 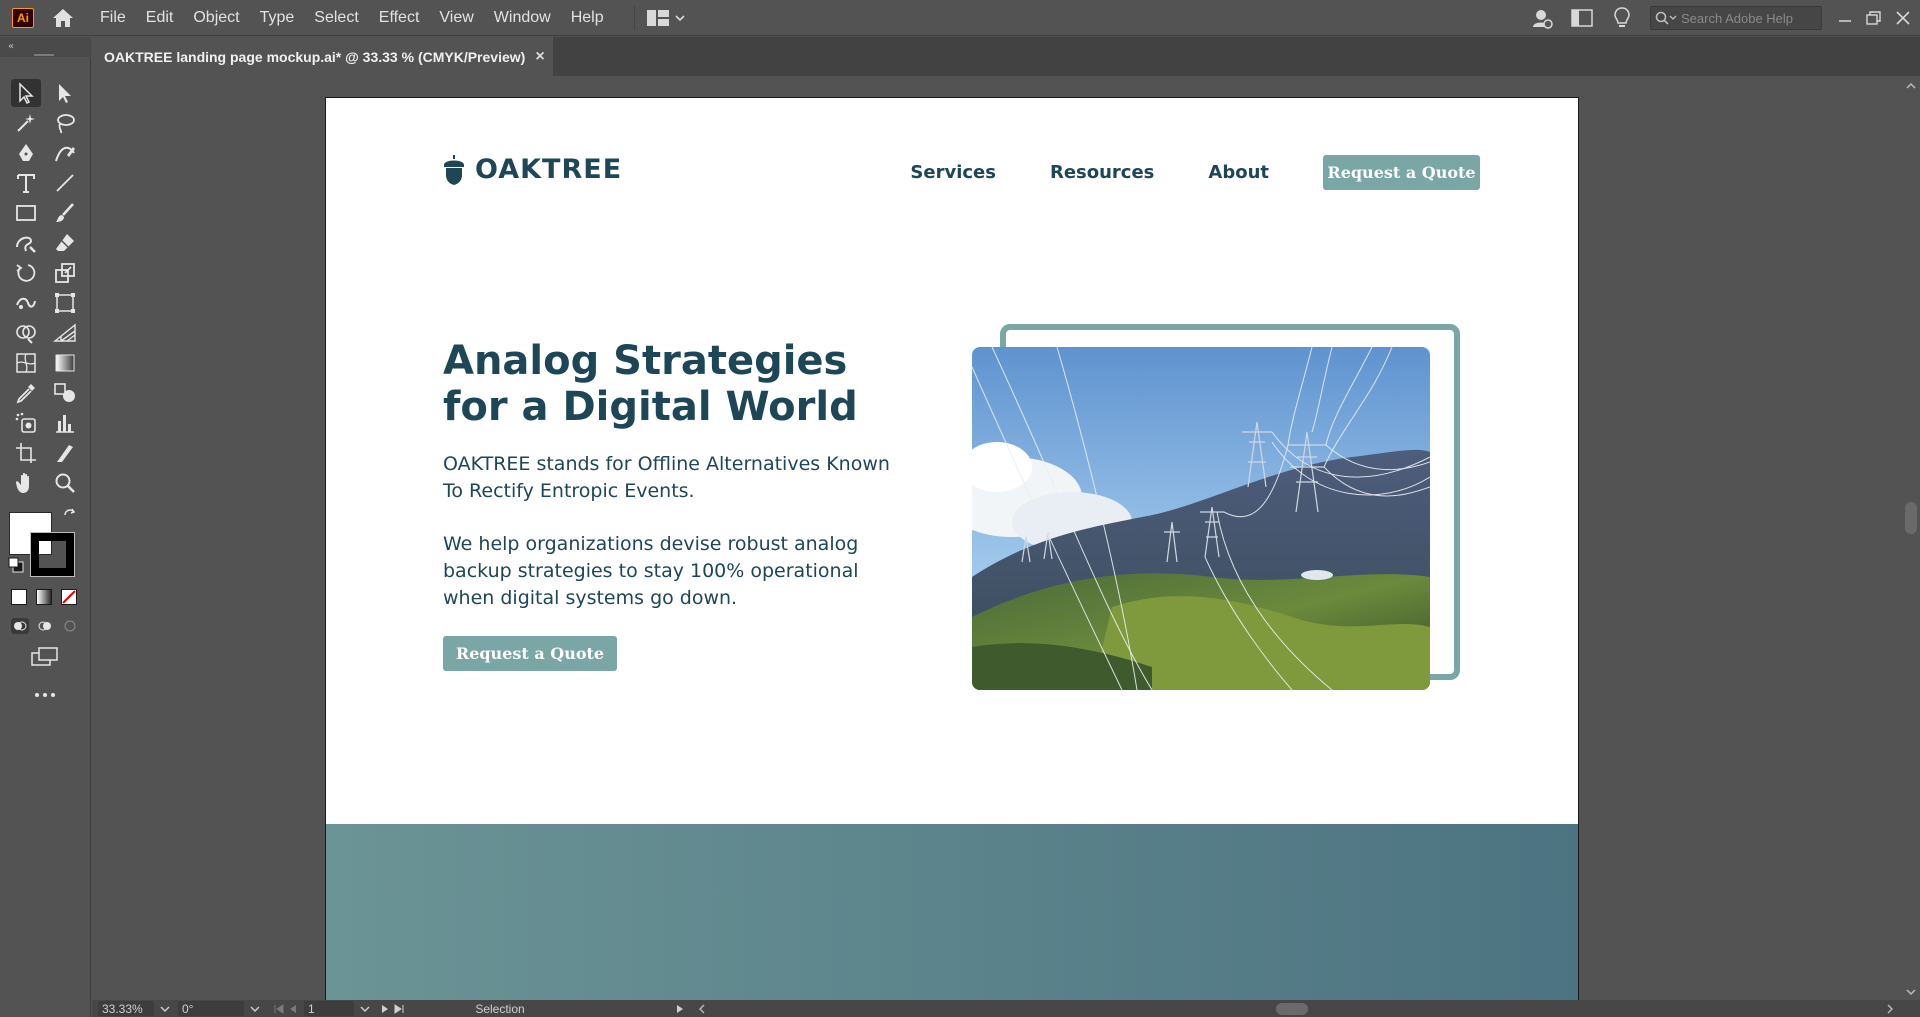 What do you see at coordinates (1911, 992) in the screenshot?
I see `scroll-down-icon` at bounding box center [1911, 992].